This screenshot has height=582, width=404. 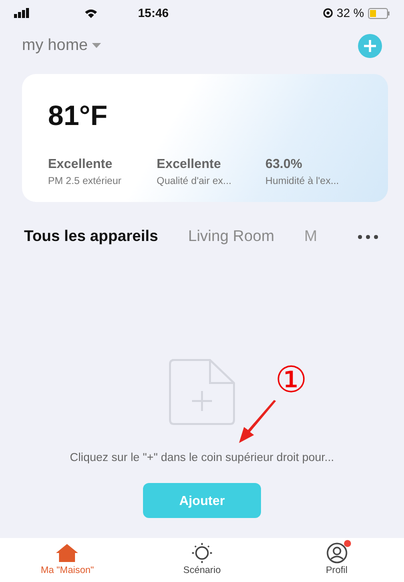 I want to click on nav-tab: Ma "Maison", so click(x=67, y=560).